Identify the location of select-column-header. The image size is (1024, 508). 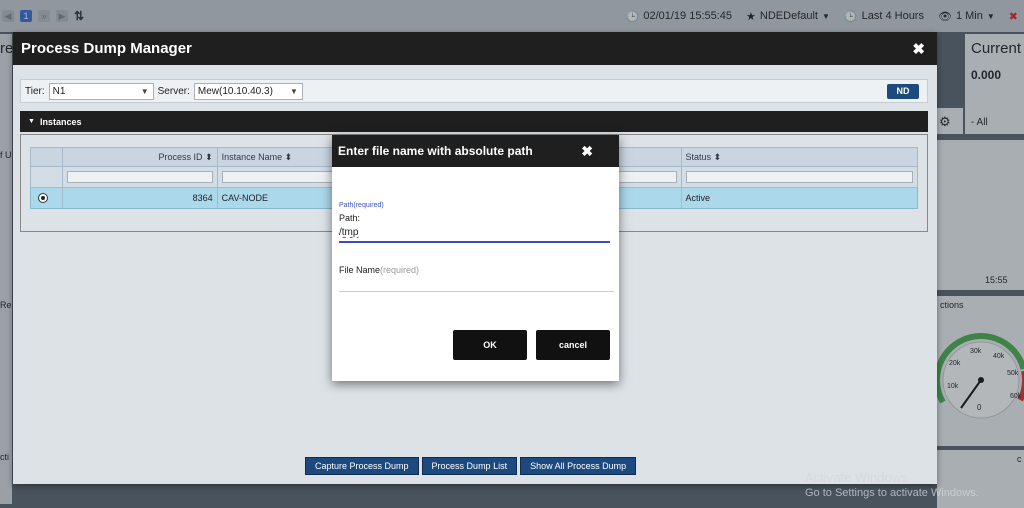
(47, 157).